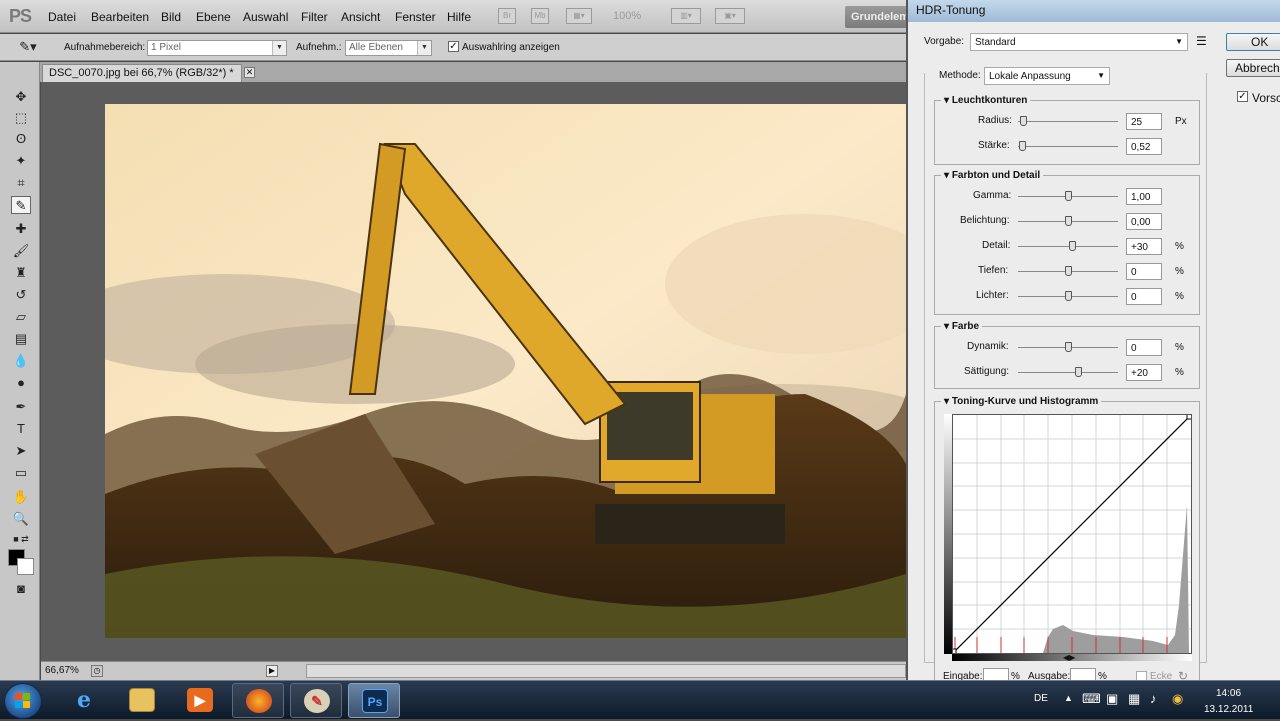 This screenshot has height=721, width=1280. Describe the element at coordinates (21, 497) in the screenshot. I see `hand-tool-icon: ✋` at that location.